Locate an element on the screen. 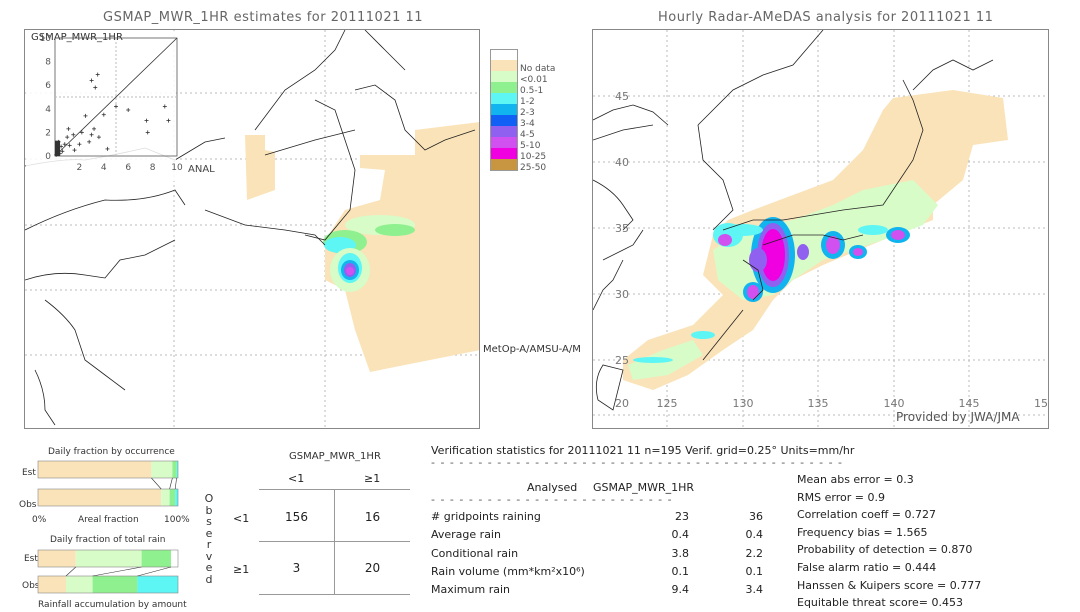  contingency-model-label: GSMAP_MWR_1HR is located at coordinates (335, 456).